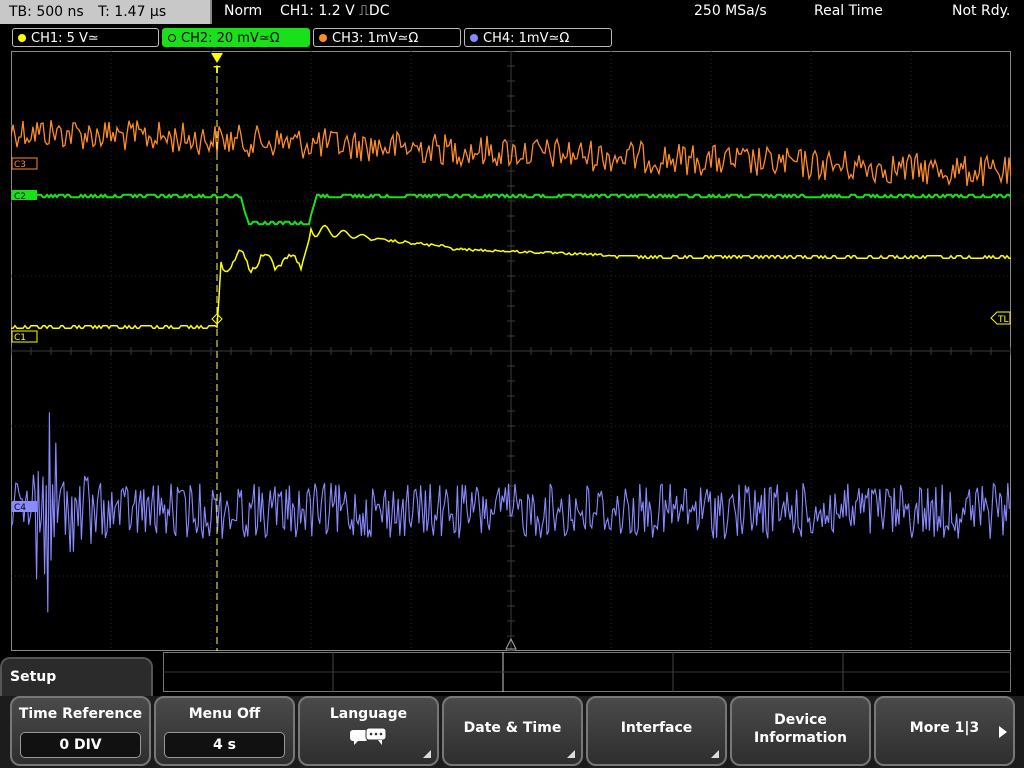  What do you see at coordinates (172, 38) in the screenshot?
I see `ch2-color-dot` at bounding box center [172, 38].